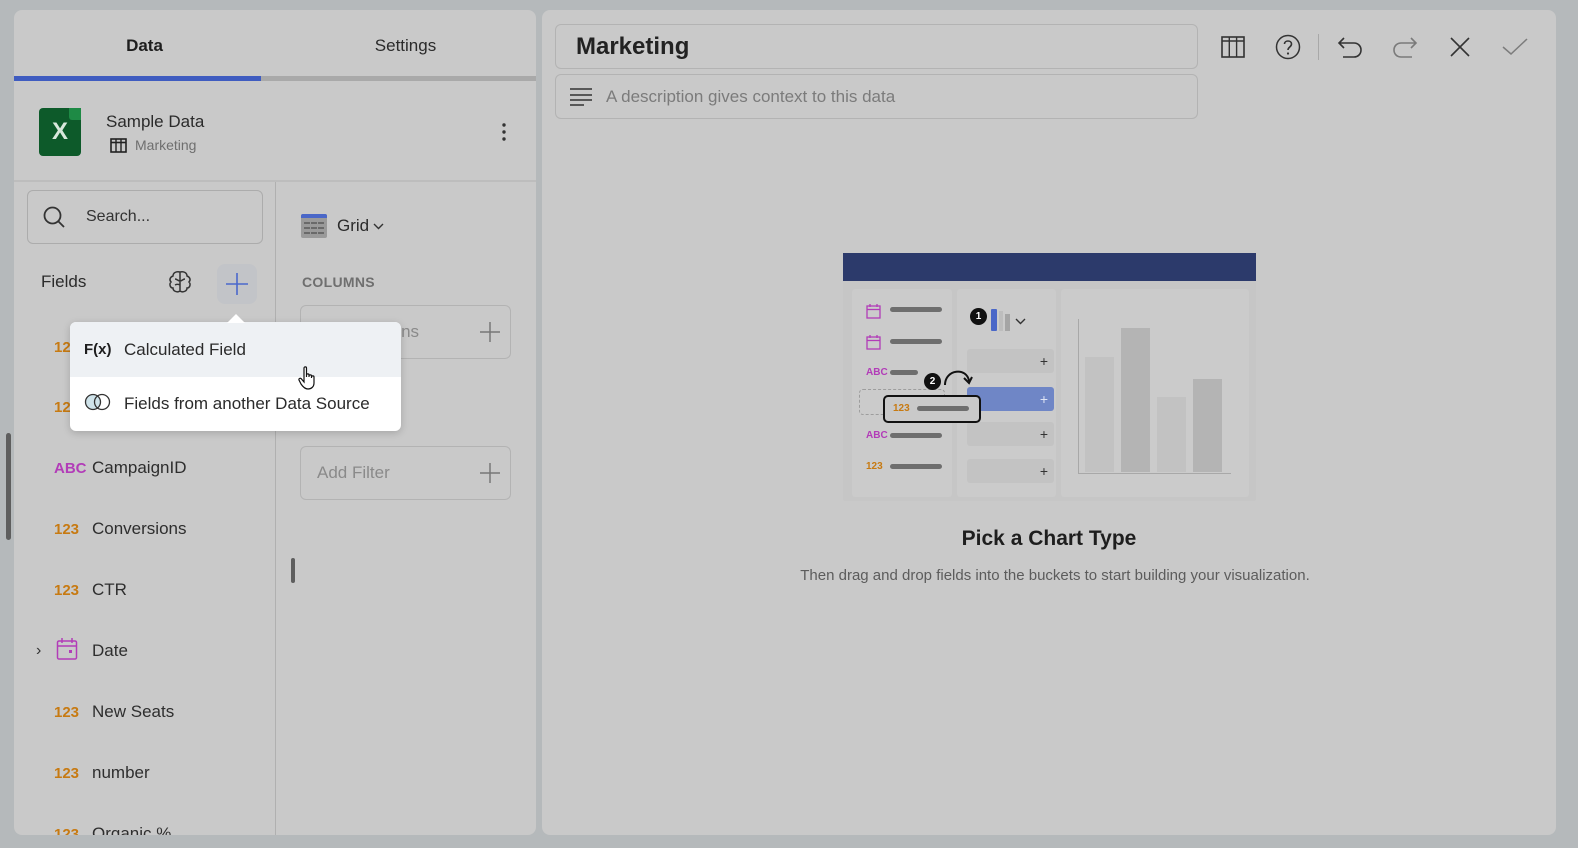 The height and width of the screenshot is (848, 1578). What do you see at coordinates (144, 46) in the screenshot?
I see `tab-data: Data` at bounding box center [144, 46].